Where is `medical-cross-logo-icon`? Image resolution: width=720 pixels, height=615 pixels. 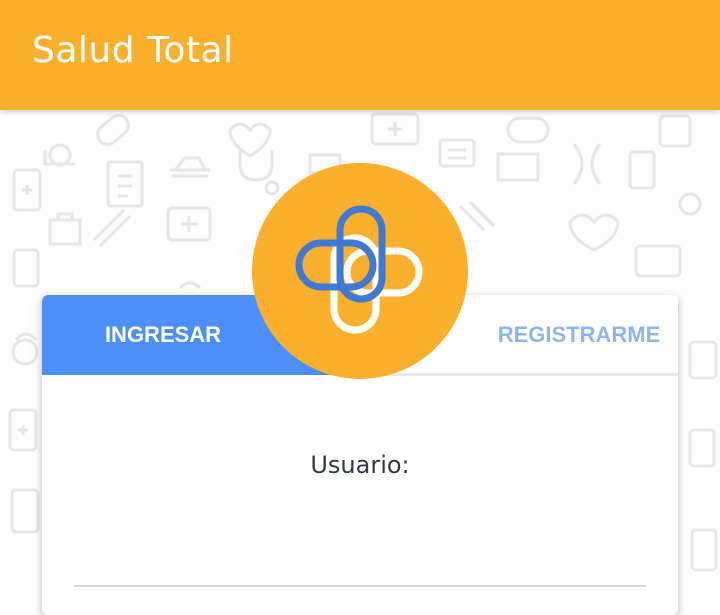 medical-cross-logo-icon is located at coordinates (359, 269).